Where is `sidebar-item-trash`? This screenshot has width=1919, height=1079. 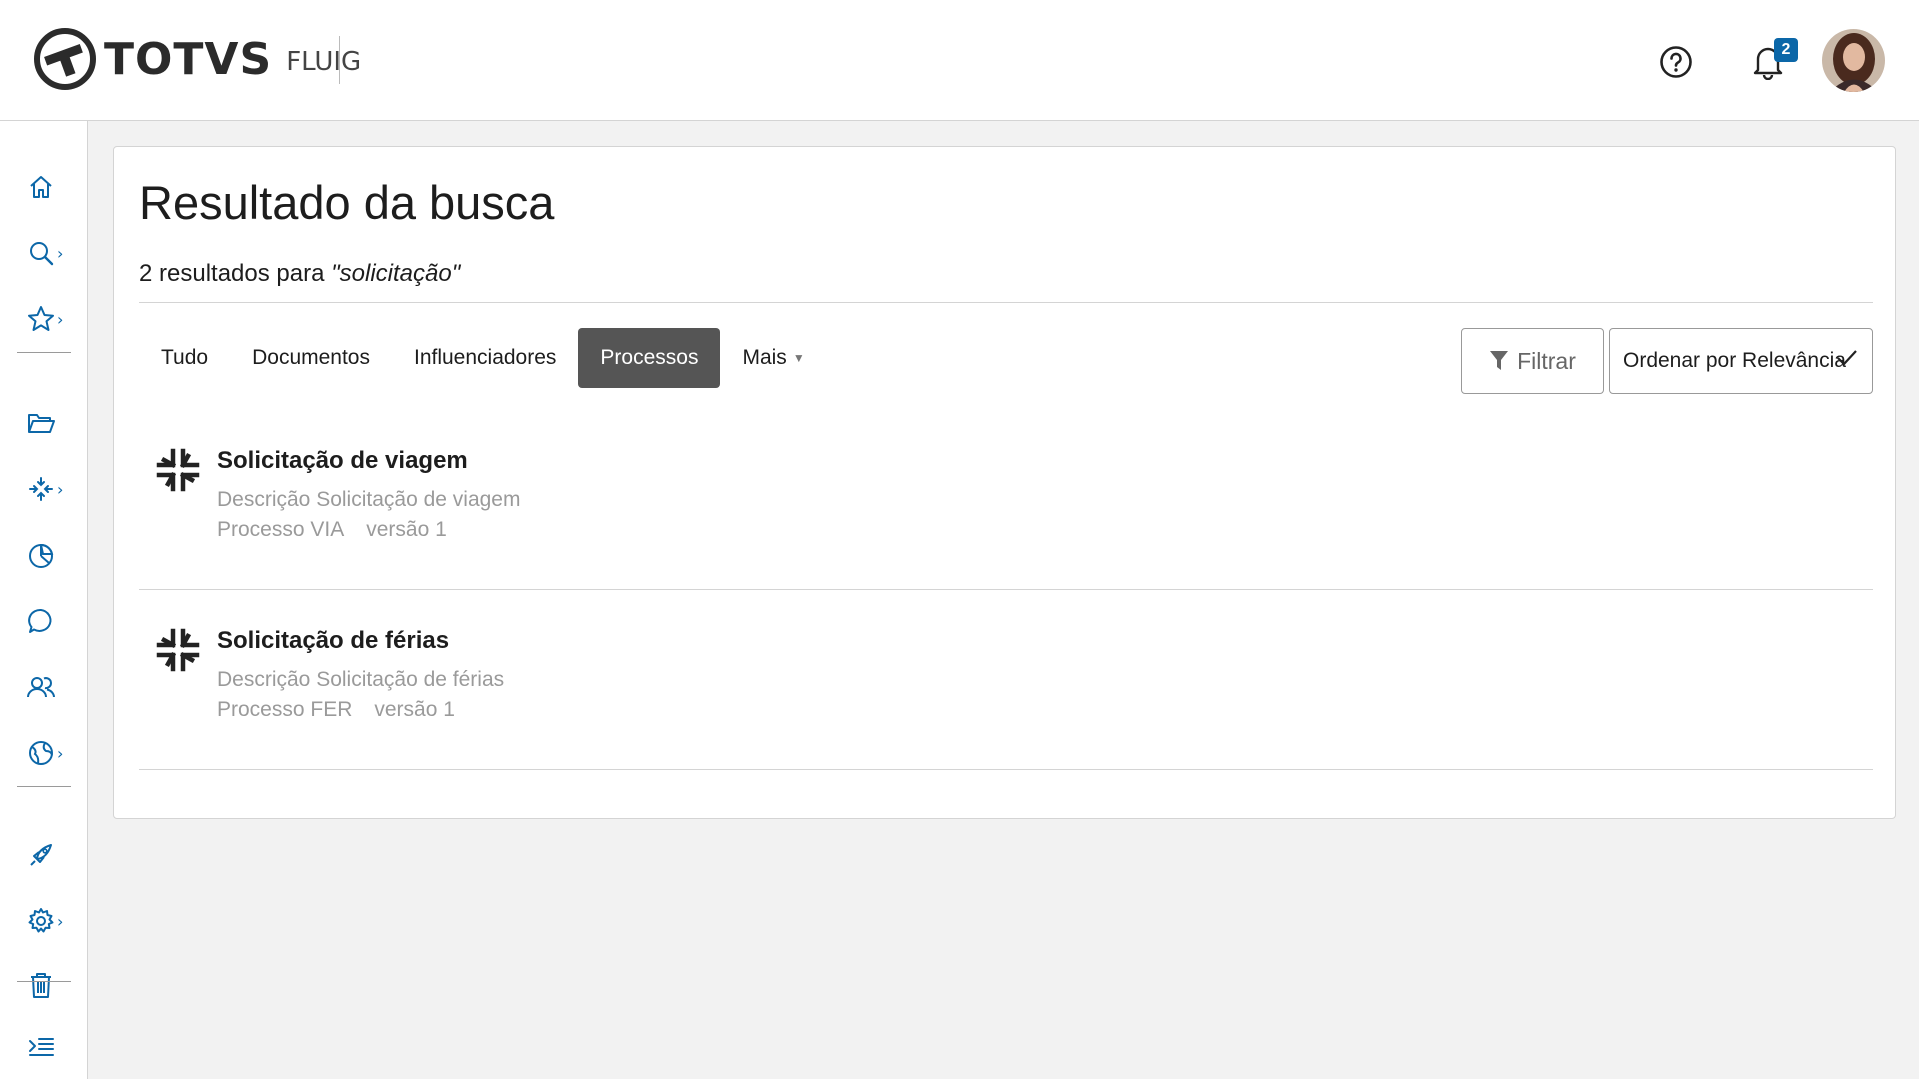
sidebar-item-trash is located at coordinates (50, 985).